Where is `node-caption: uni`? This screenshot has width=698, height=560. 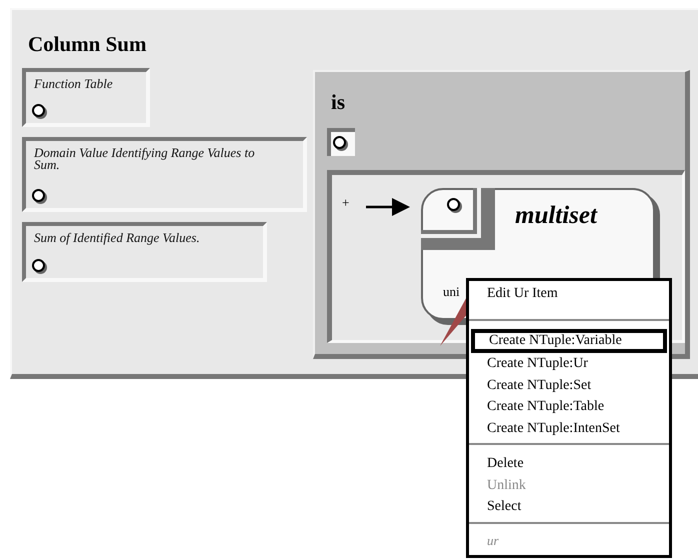
node-caption: uni is located at coordinates (451, 292).